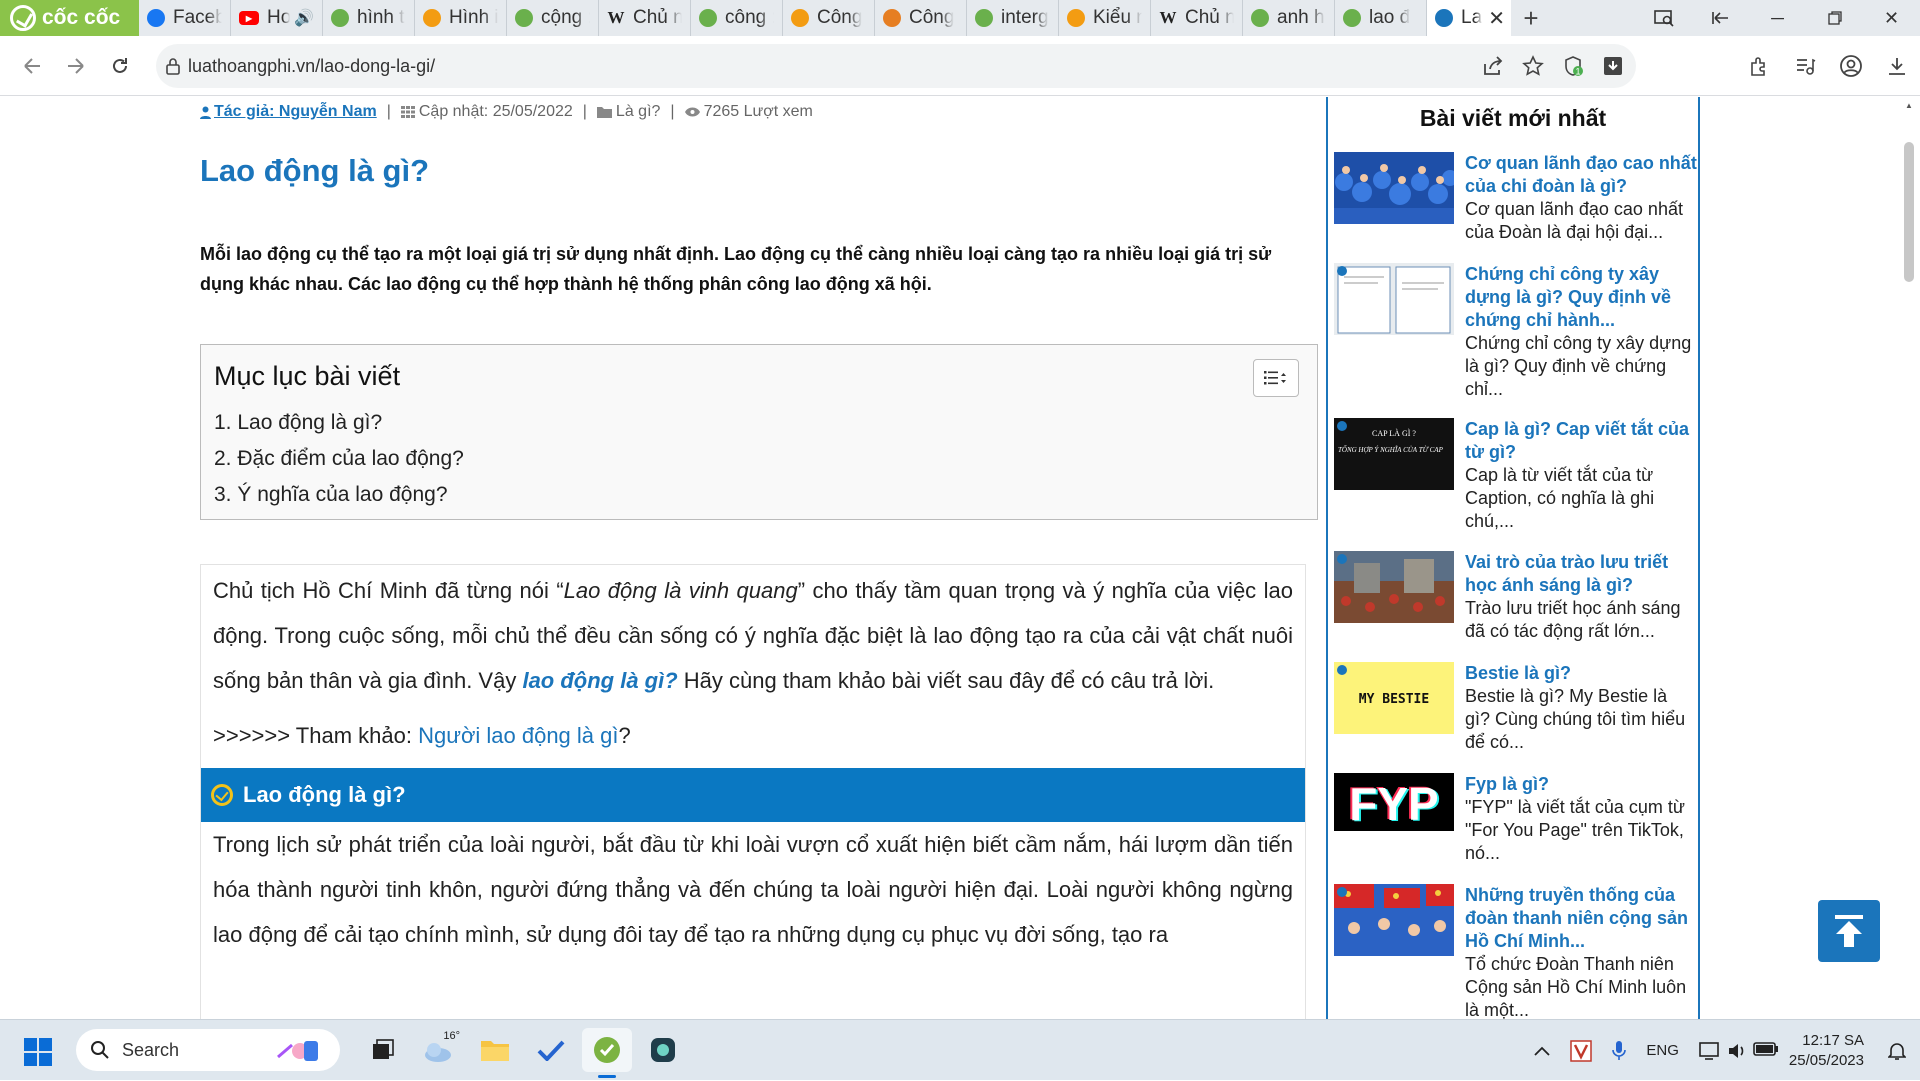 This screenshot has height=1081, width=1920. I want to click on microphone-icon, so click(1619, 1051).